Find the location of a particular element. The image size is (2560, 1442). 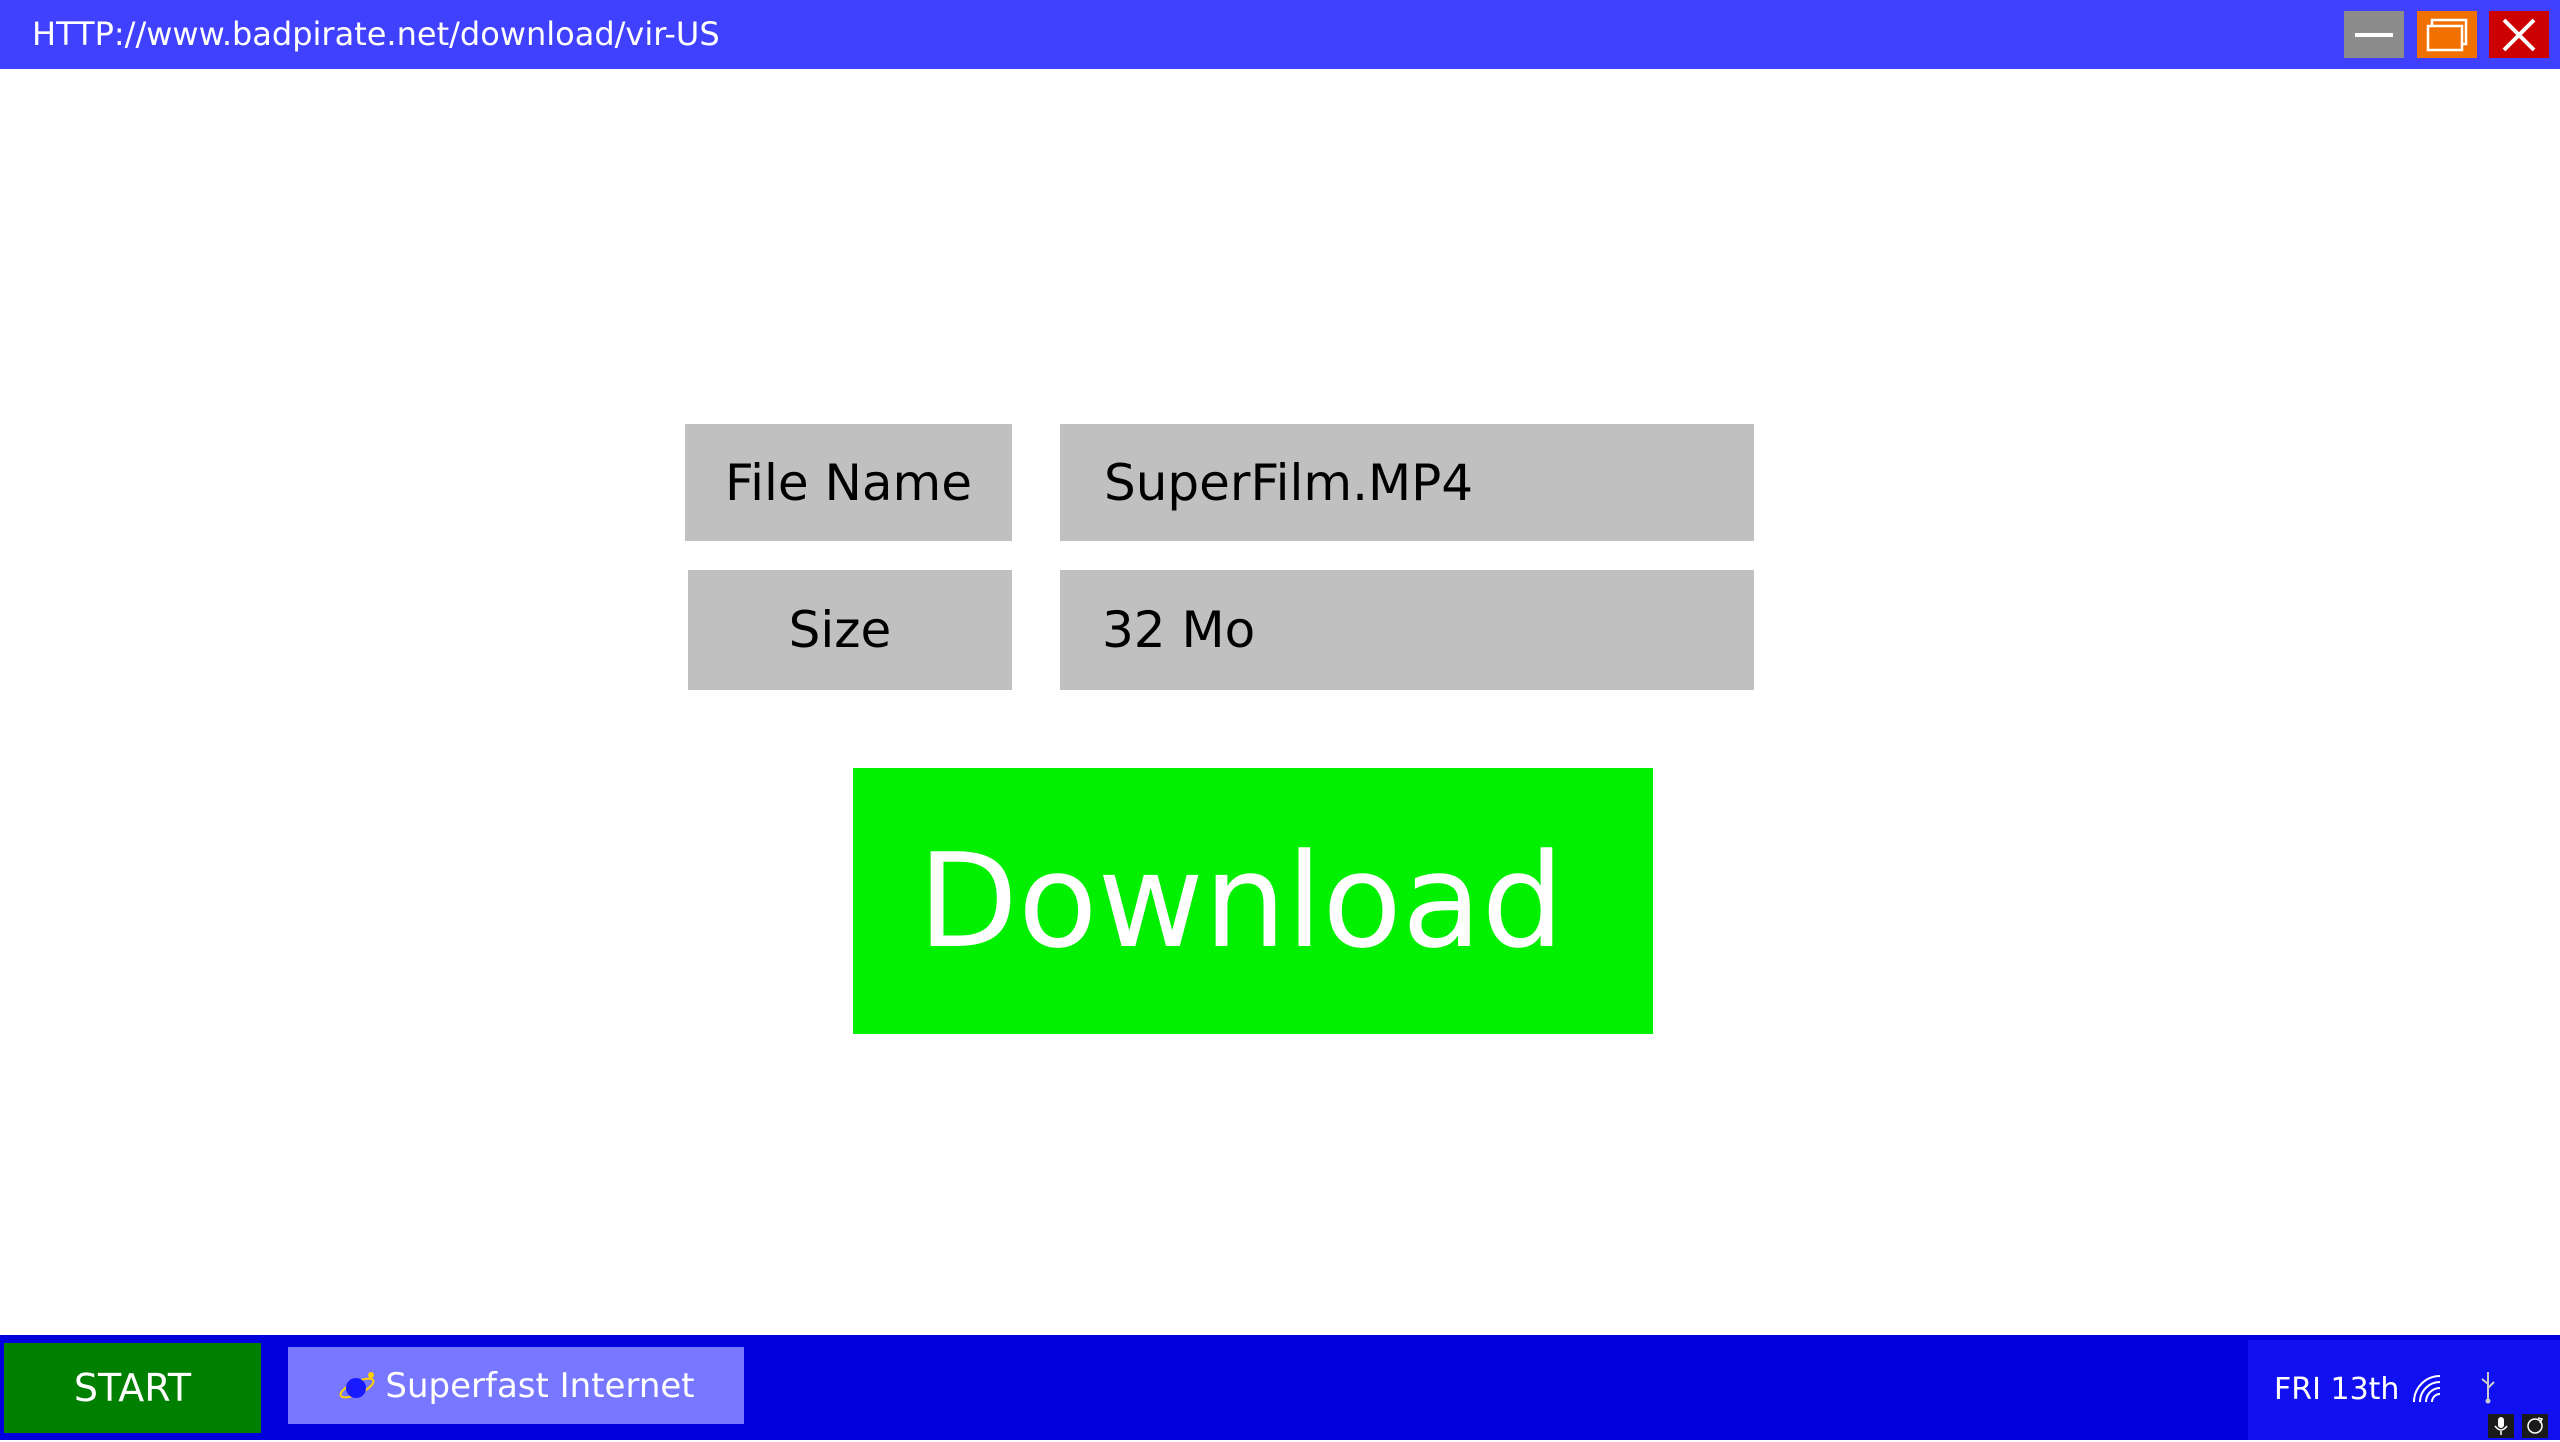

maximize-icon is located at coordinates (2447, 34).